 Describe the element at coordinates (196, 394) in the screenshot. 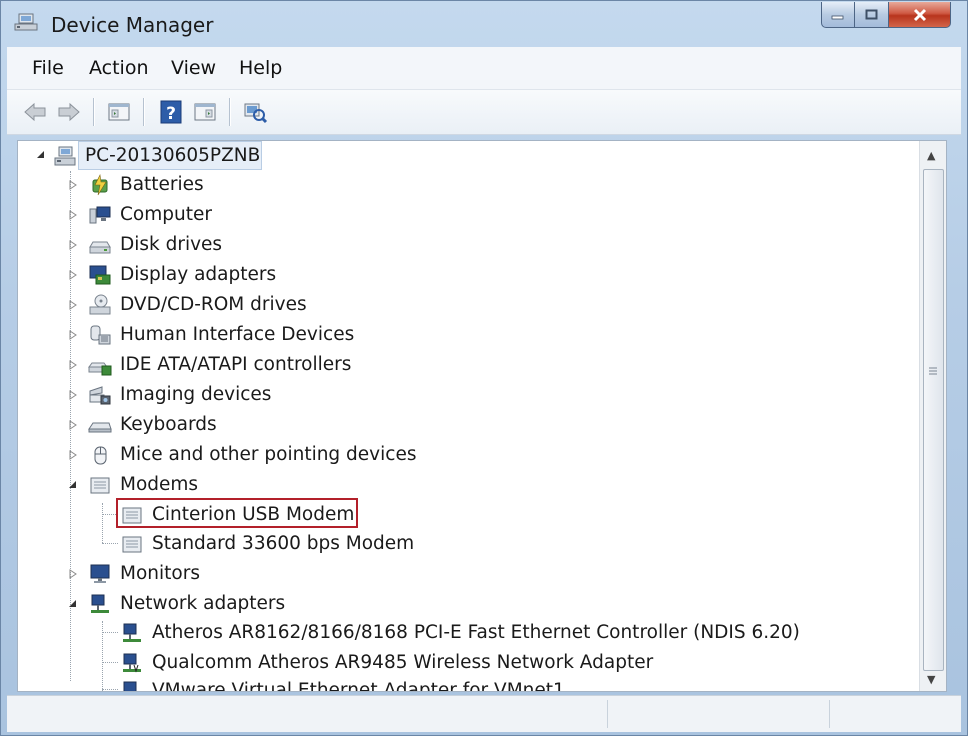

I see `category-label: Imaging devices` at that location.